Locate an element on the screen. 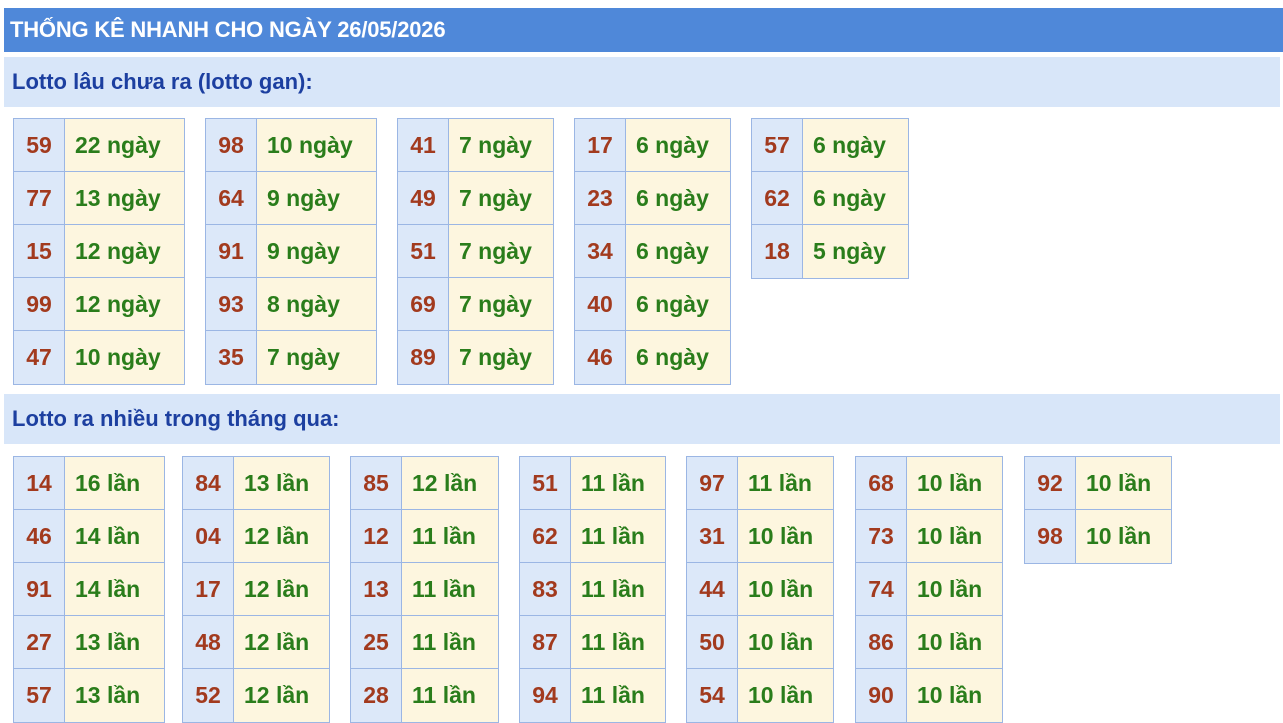 This screenshot has width=1283, height=723. lotto-count: 14 lần is located at coordinates (114, 589).